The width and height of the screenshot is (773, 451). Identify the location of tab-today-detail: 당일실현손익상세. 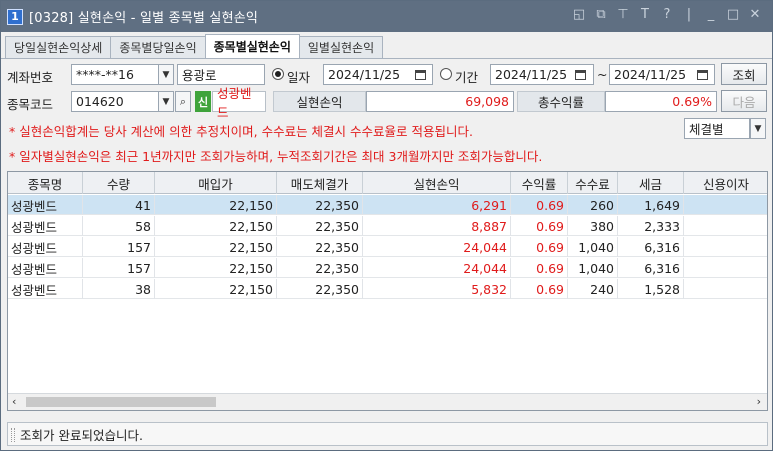
(58, 47).